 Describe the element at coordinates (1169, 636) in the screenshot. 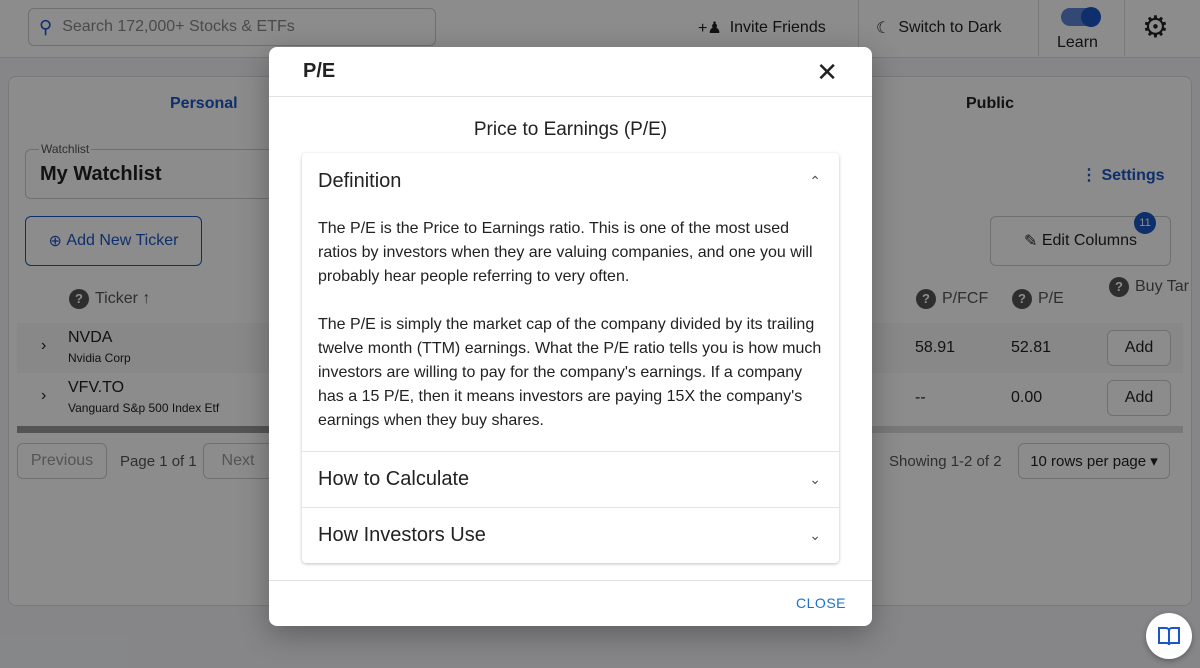

I see `book-icon` at that location.